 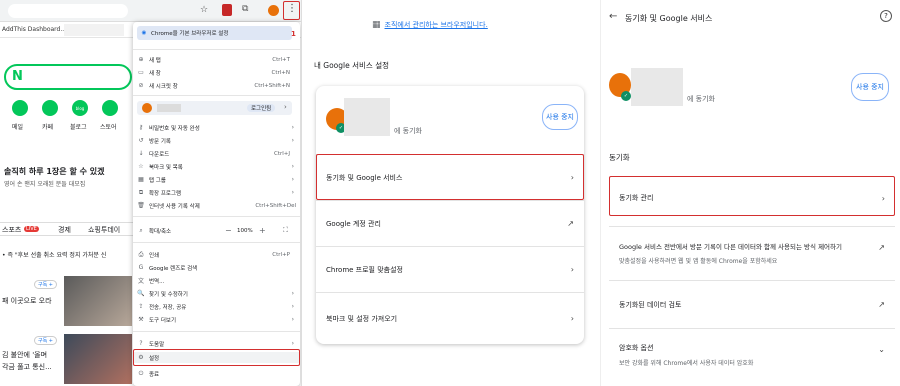 I want to click on row-import-bookmarks: 북마크 및 설정 가져오기 ›, so click(x=450, y=318).